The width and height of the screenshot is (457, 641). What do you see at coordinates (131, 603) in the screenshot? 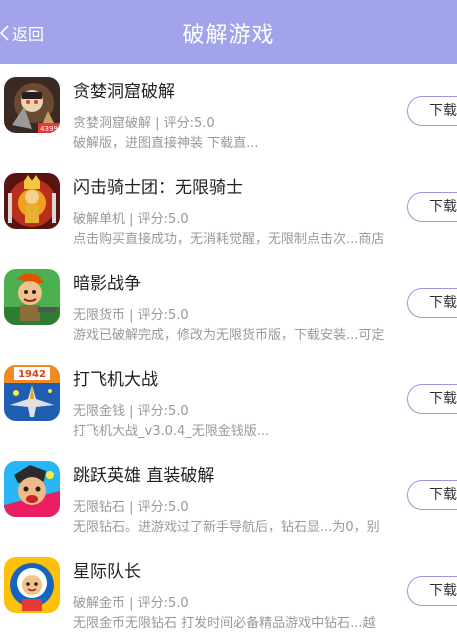
I see `game-meta: 破解金币 | 评分:5.0` at bounding box center [131, 603].